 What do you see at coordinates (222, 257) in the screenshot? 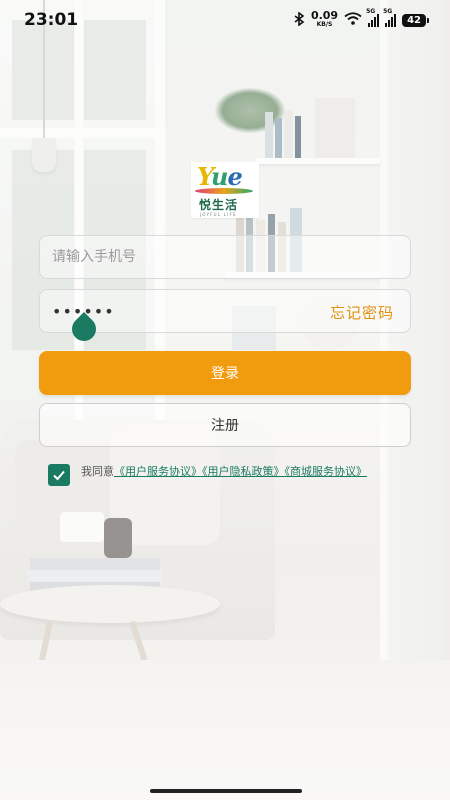
I see `phone-input` at bounding box center [222, 257].